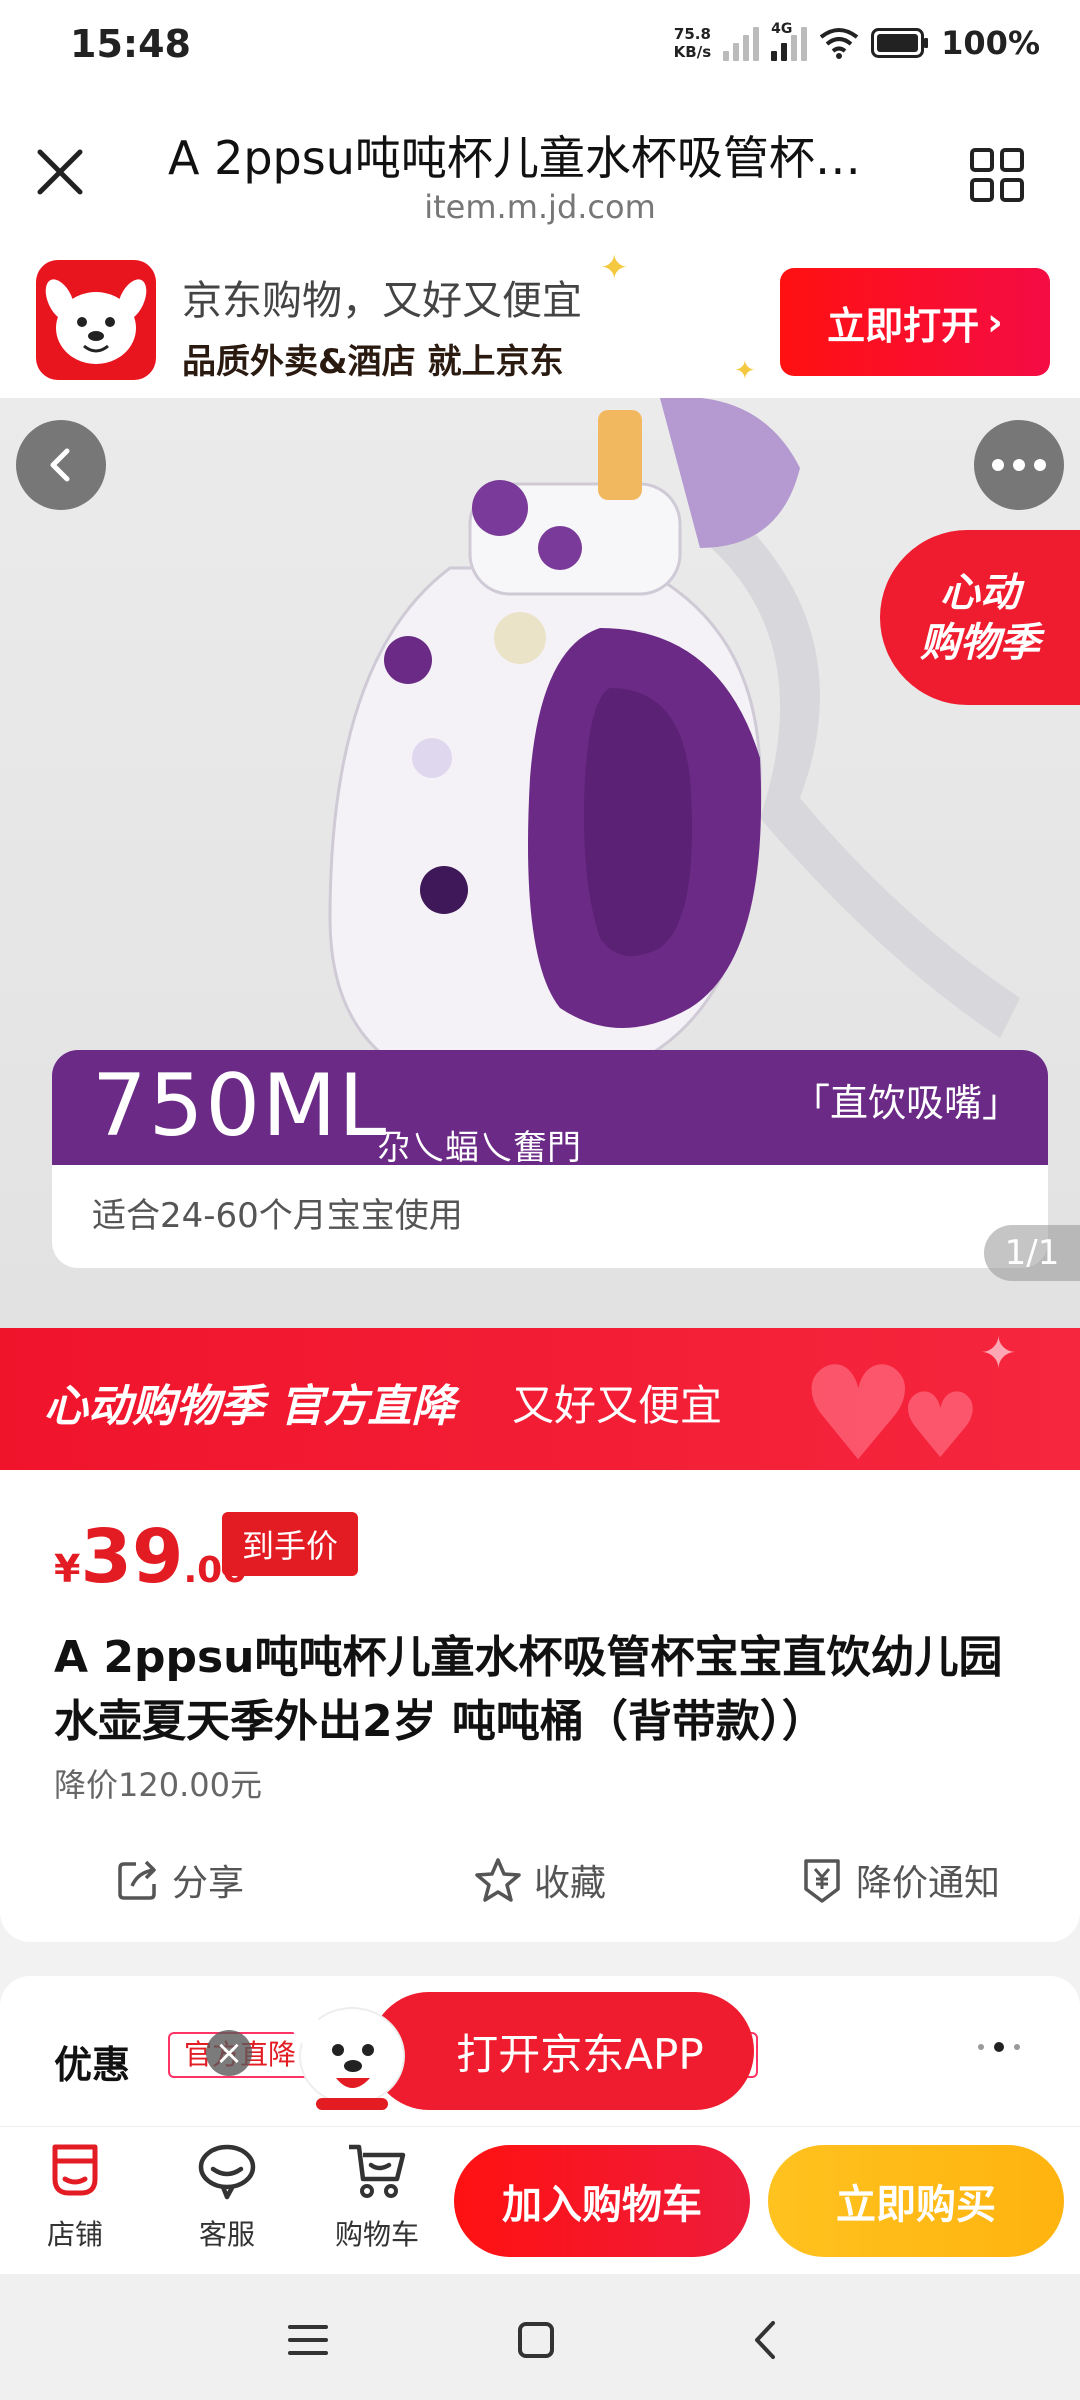 Image resolution: width=1080 pixels, height=2400 pixels. Describe the element at coordinates (377, 2171) in the screenshot. I see `cart-icon` at that location.